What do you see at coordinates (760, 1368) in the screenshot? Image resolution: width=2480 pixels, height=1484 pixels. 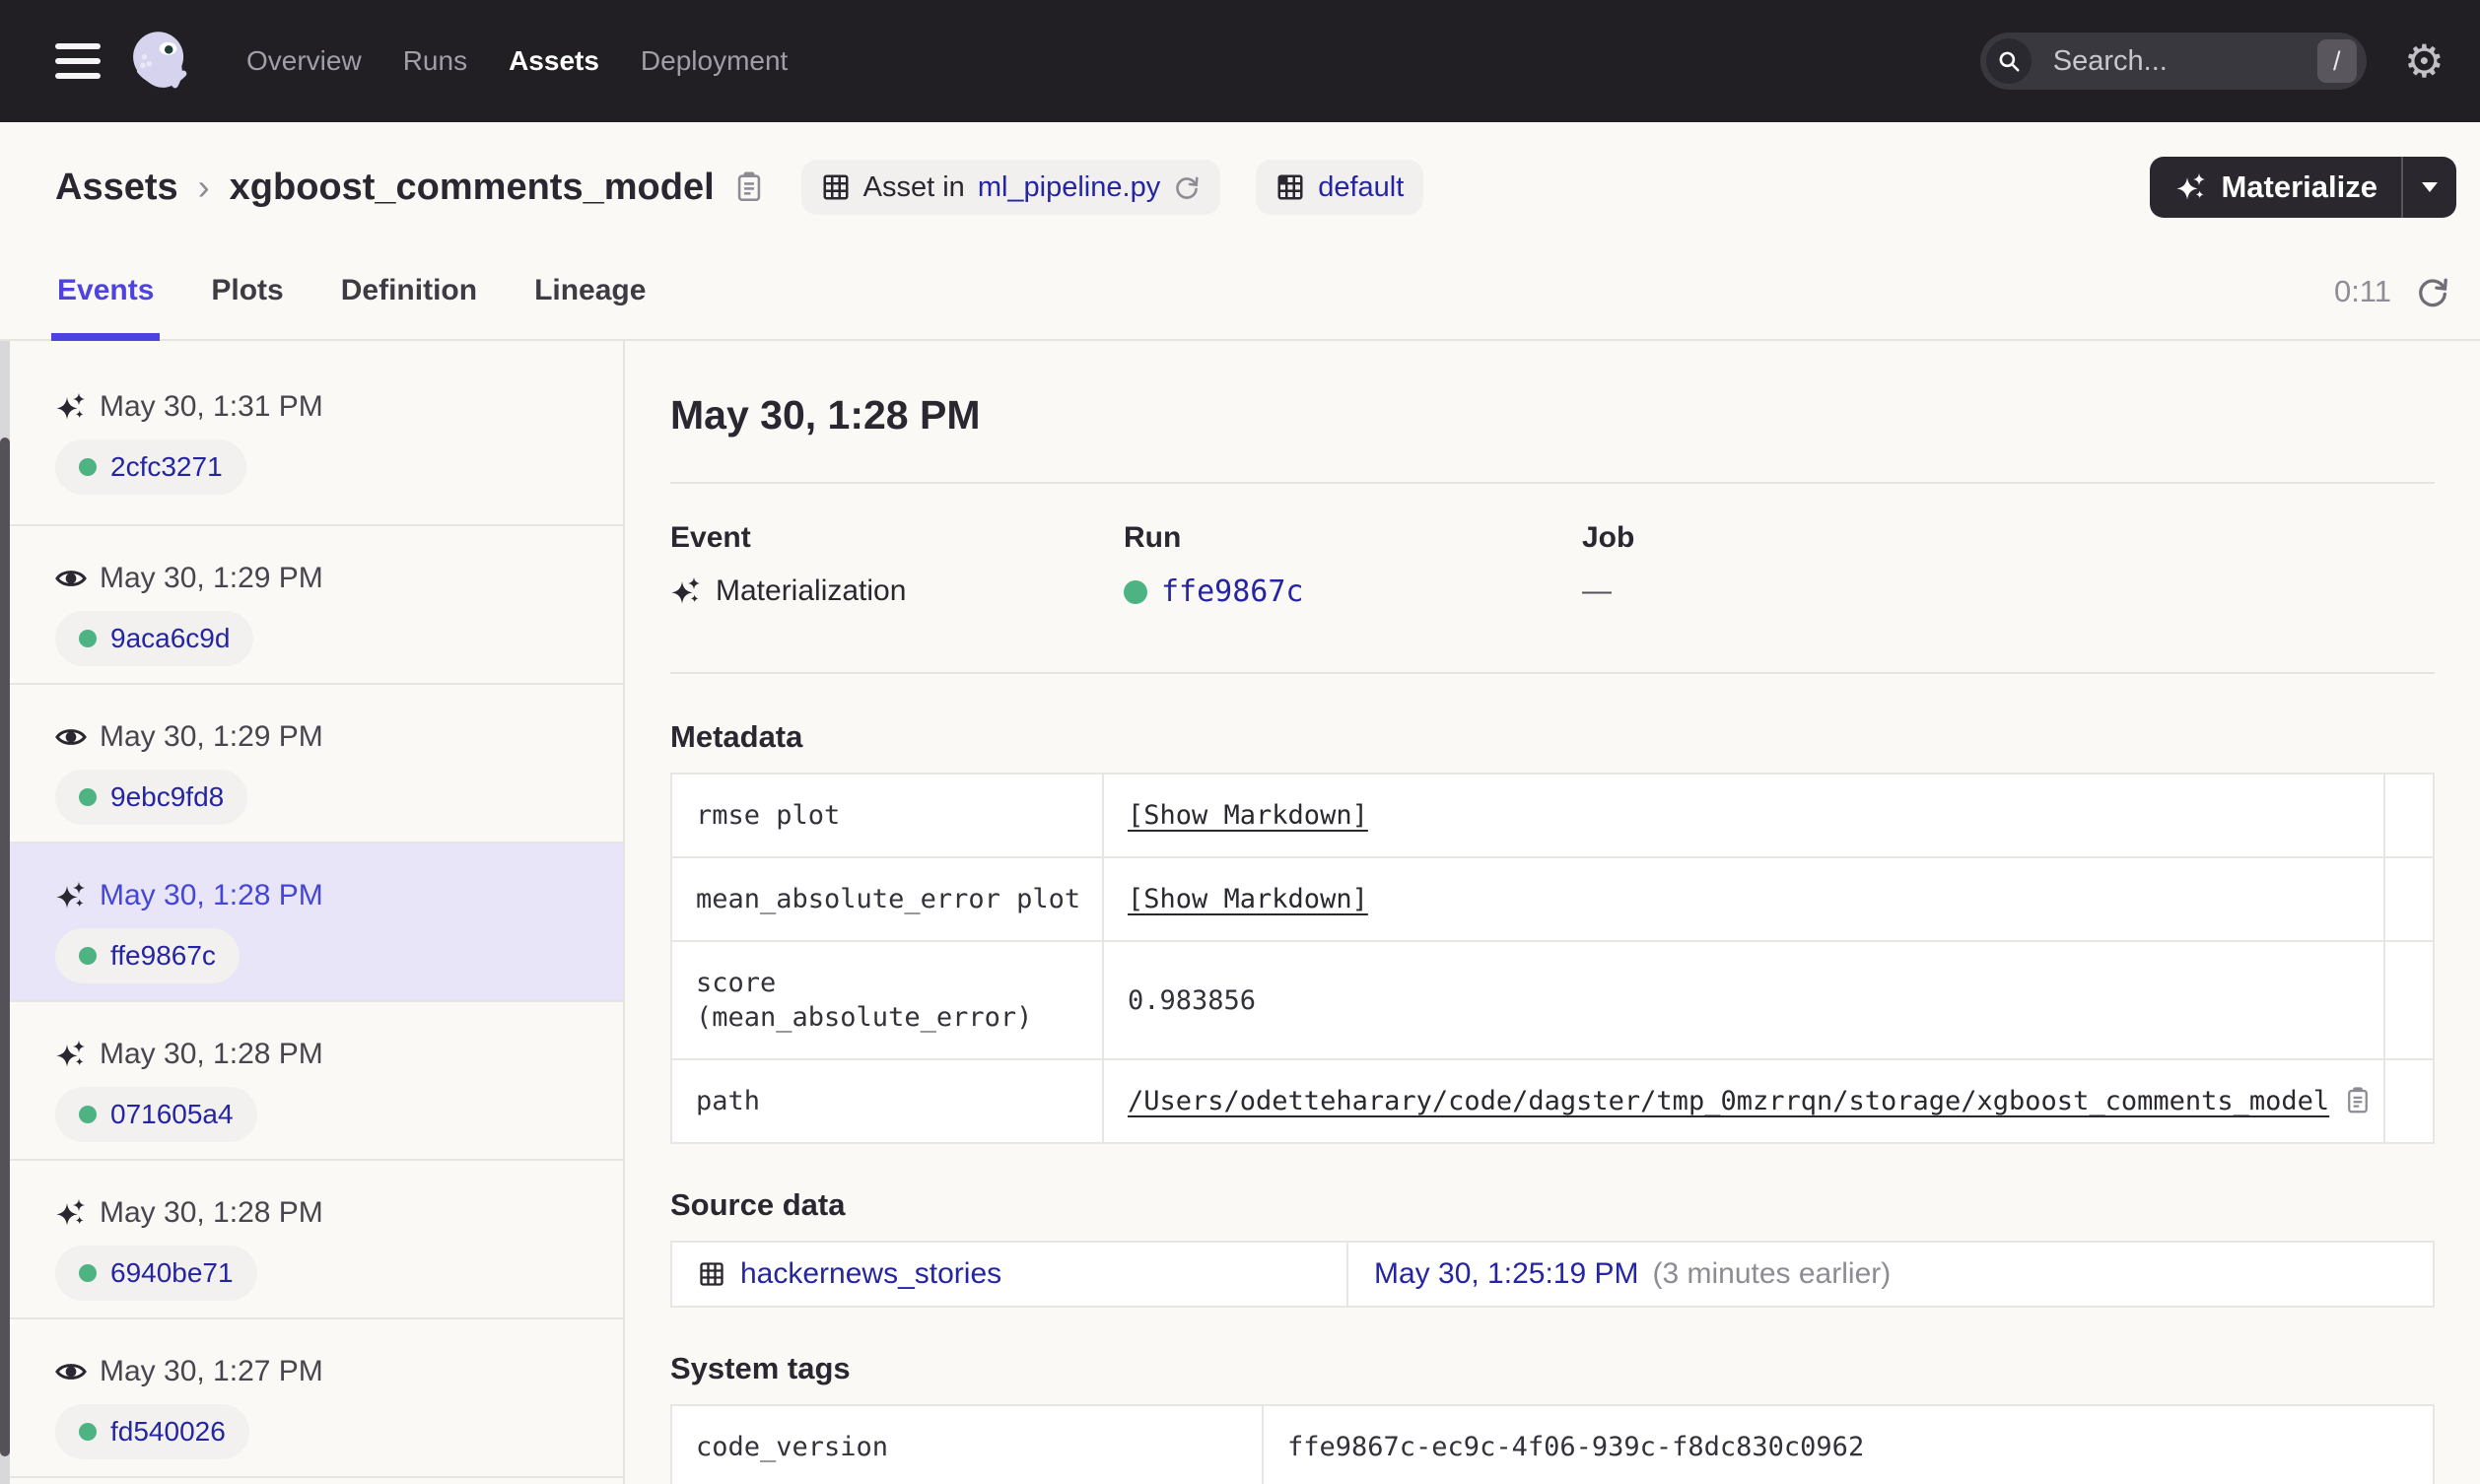 I see `system-tags-heading: System tags` at bounding box center [760, 1368].